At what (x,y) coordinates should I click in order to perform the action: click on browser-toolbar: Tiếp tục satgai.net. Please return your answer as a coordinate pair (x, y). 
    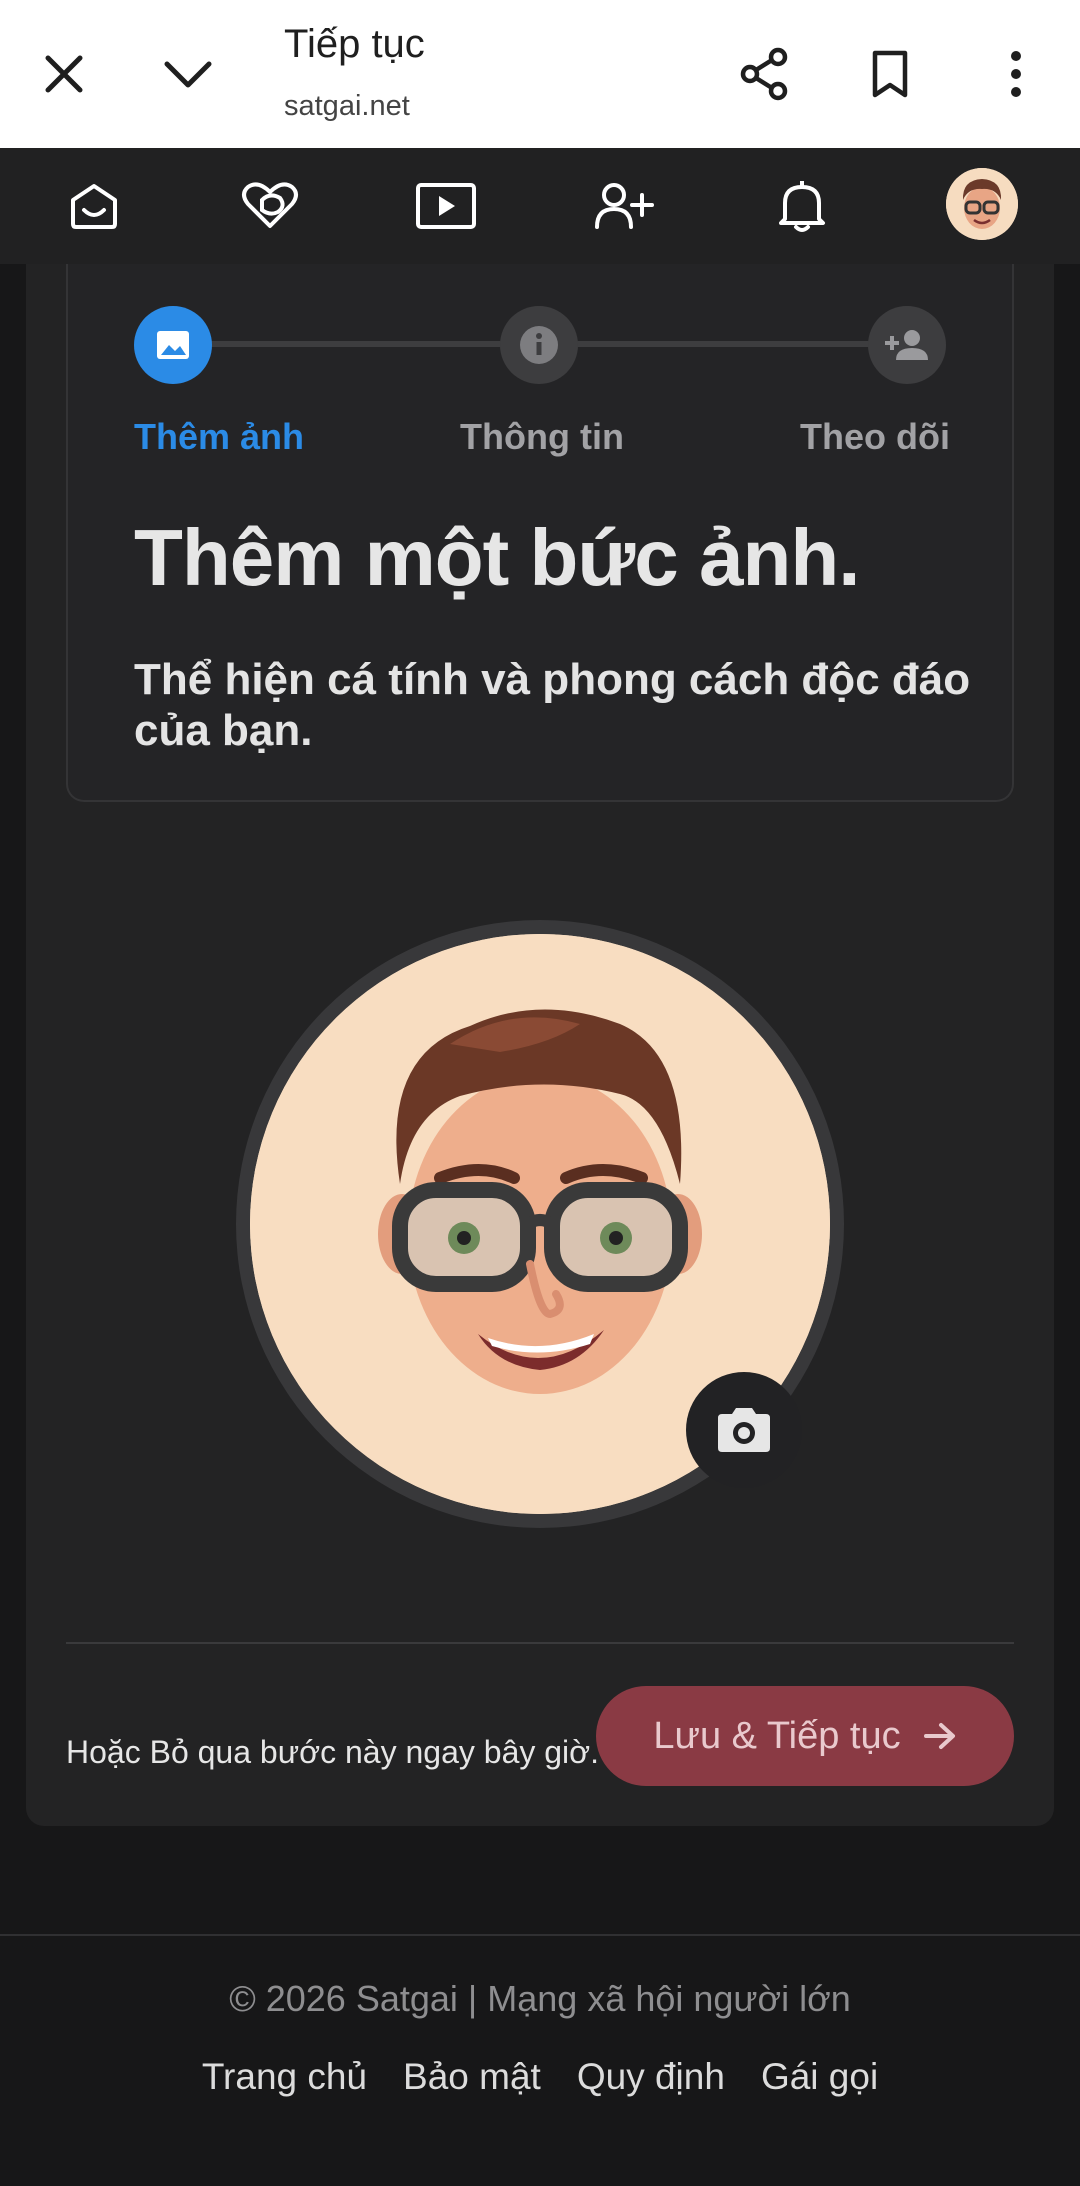
    Looking at the image, I should click on (540, 74).